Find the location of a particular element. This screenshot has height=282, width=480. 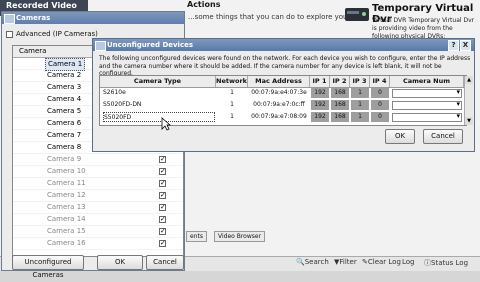

cameras-title: Cameras is located at coordinates (33, 18).